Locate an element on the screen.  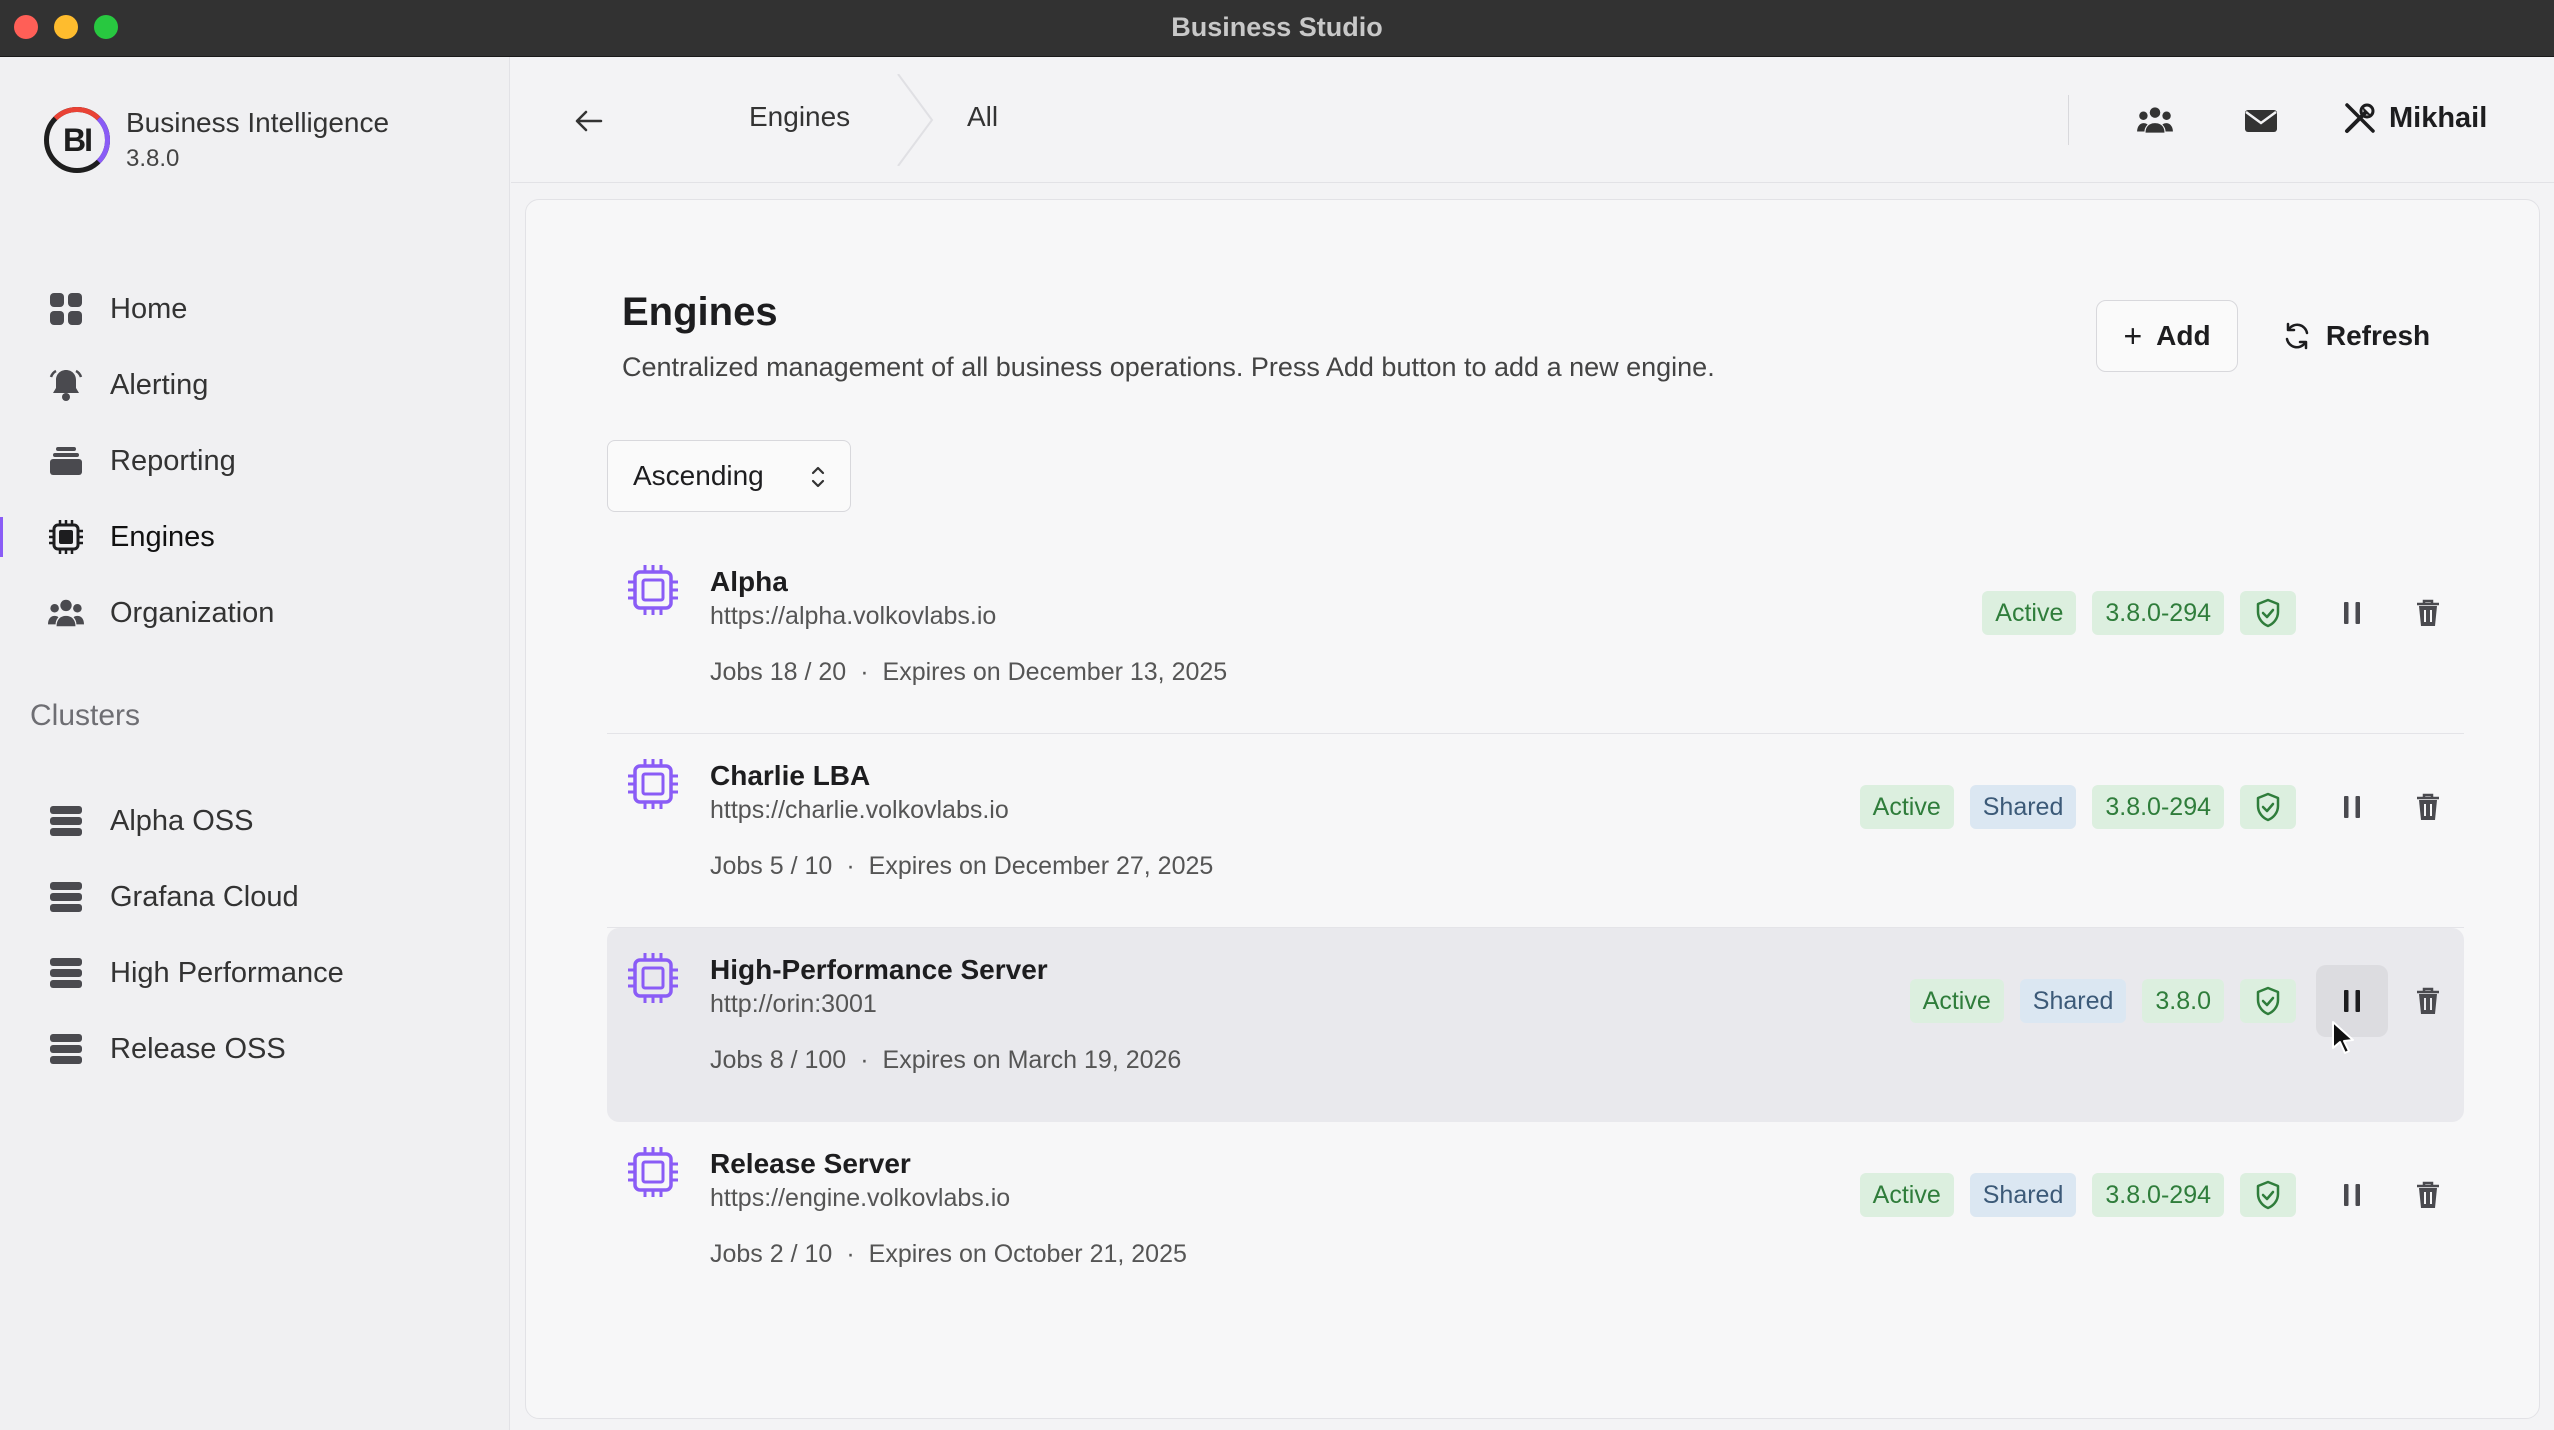
brand: BI Business Intelligence 3.8.0 is located at coordinates (216, 140).